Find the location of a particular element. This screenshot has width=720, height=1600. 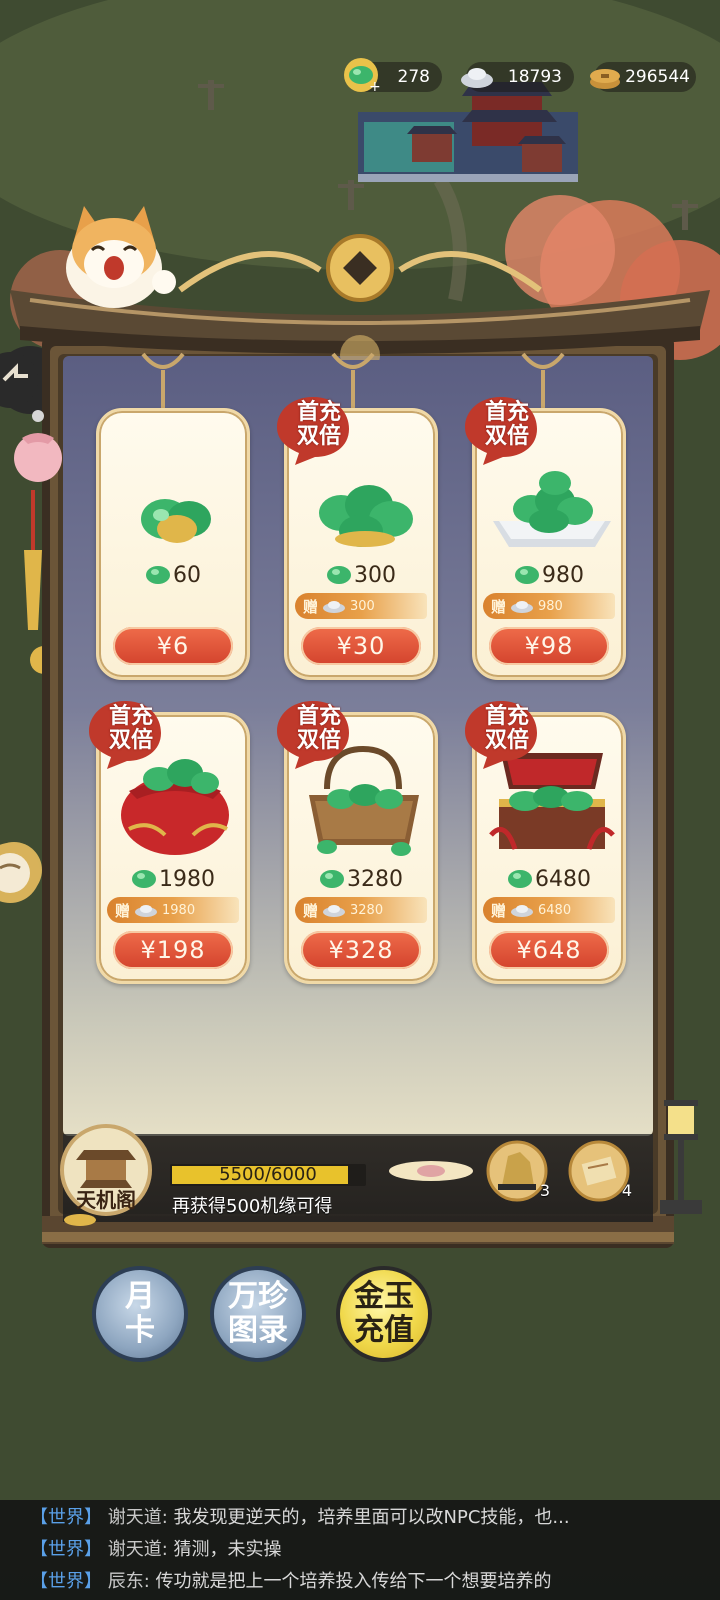

jade-amount-row: 3280 is located at coordinates (361, 879).